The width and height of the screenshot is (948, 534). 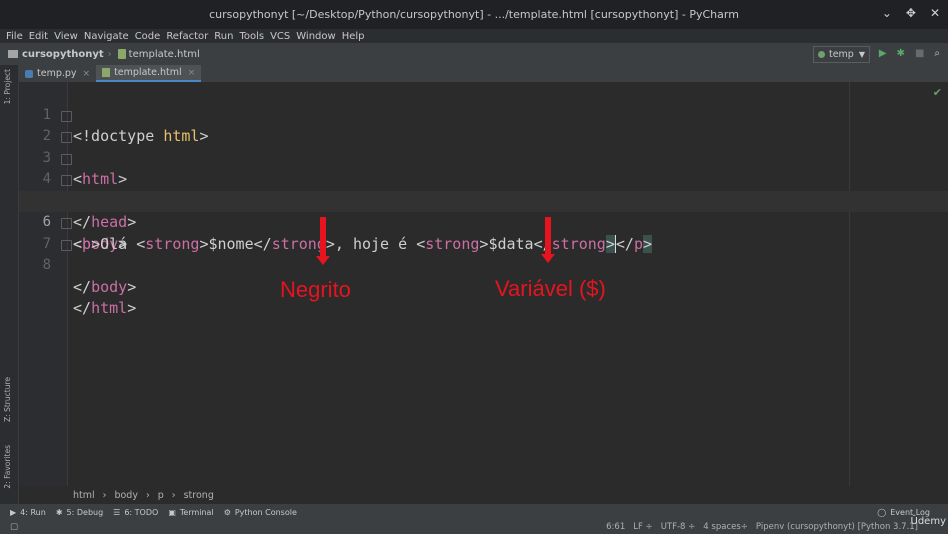 I want to click on menu-refactor: Refactor, so click(x=187, y=36).